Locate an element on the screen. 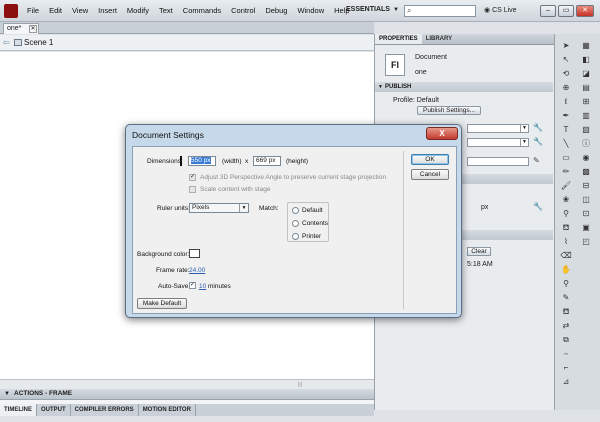 This screenshot has width=600, height=422. clear-button: Clear is located at coordinates (479, 251).